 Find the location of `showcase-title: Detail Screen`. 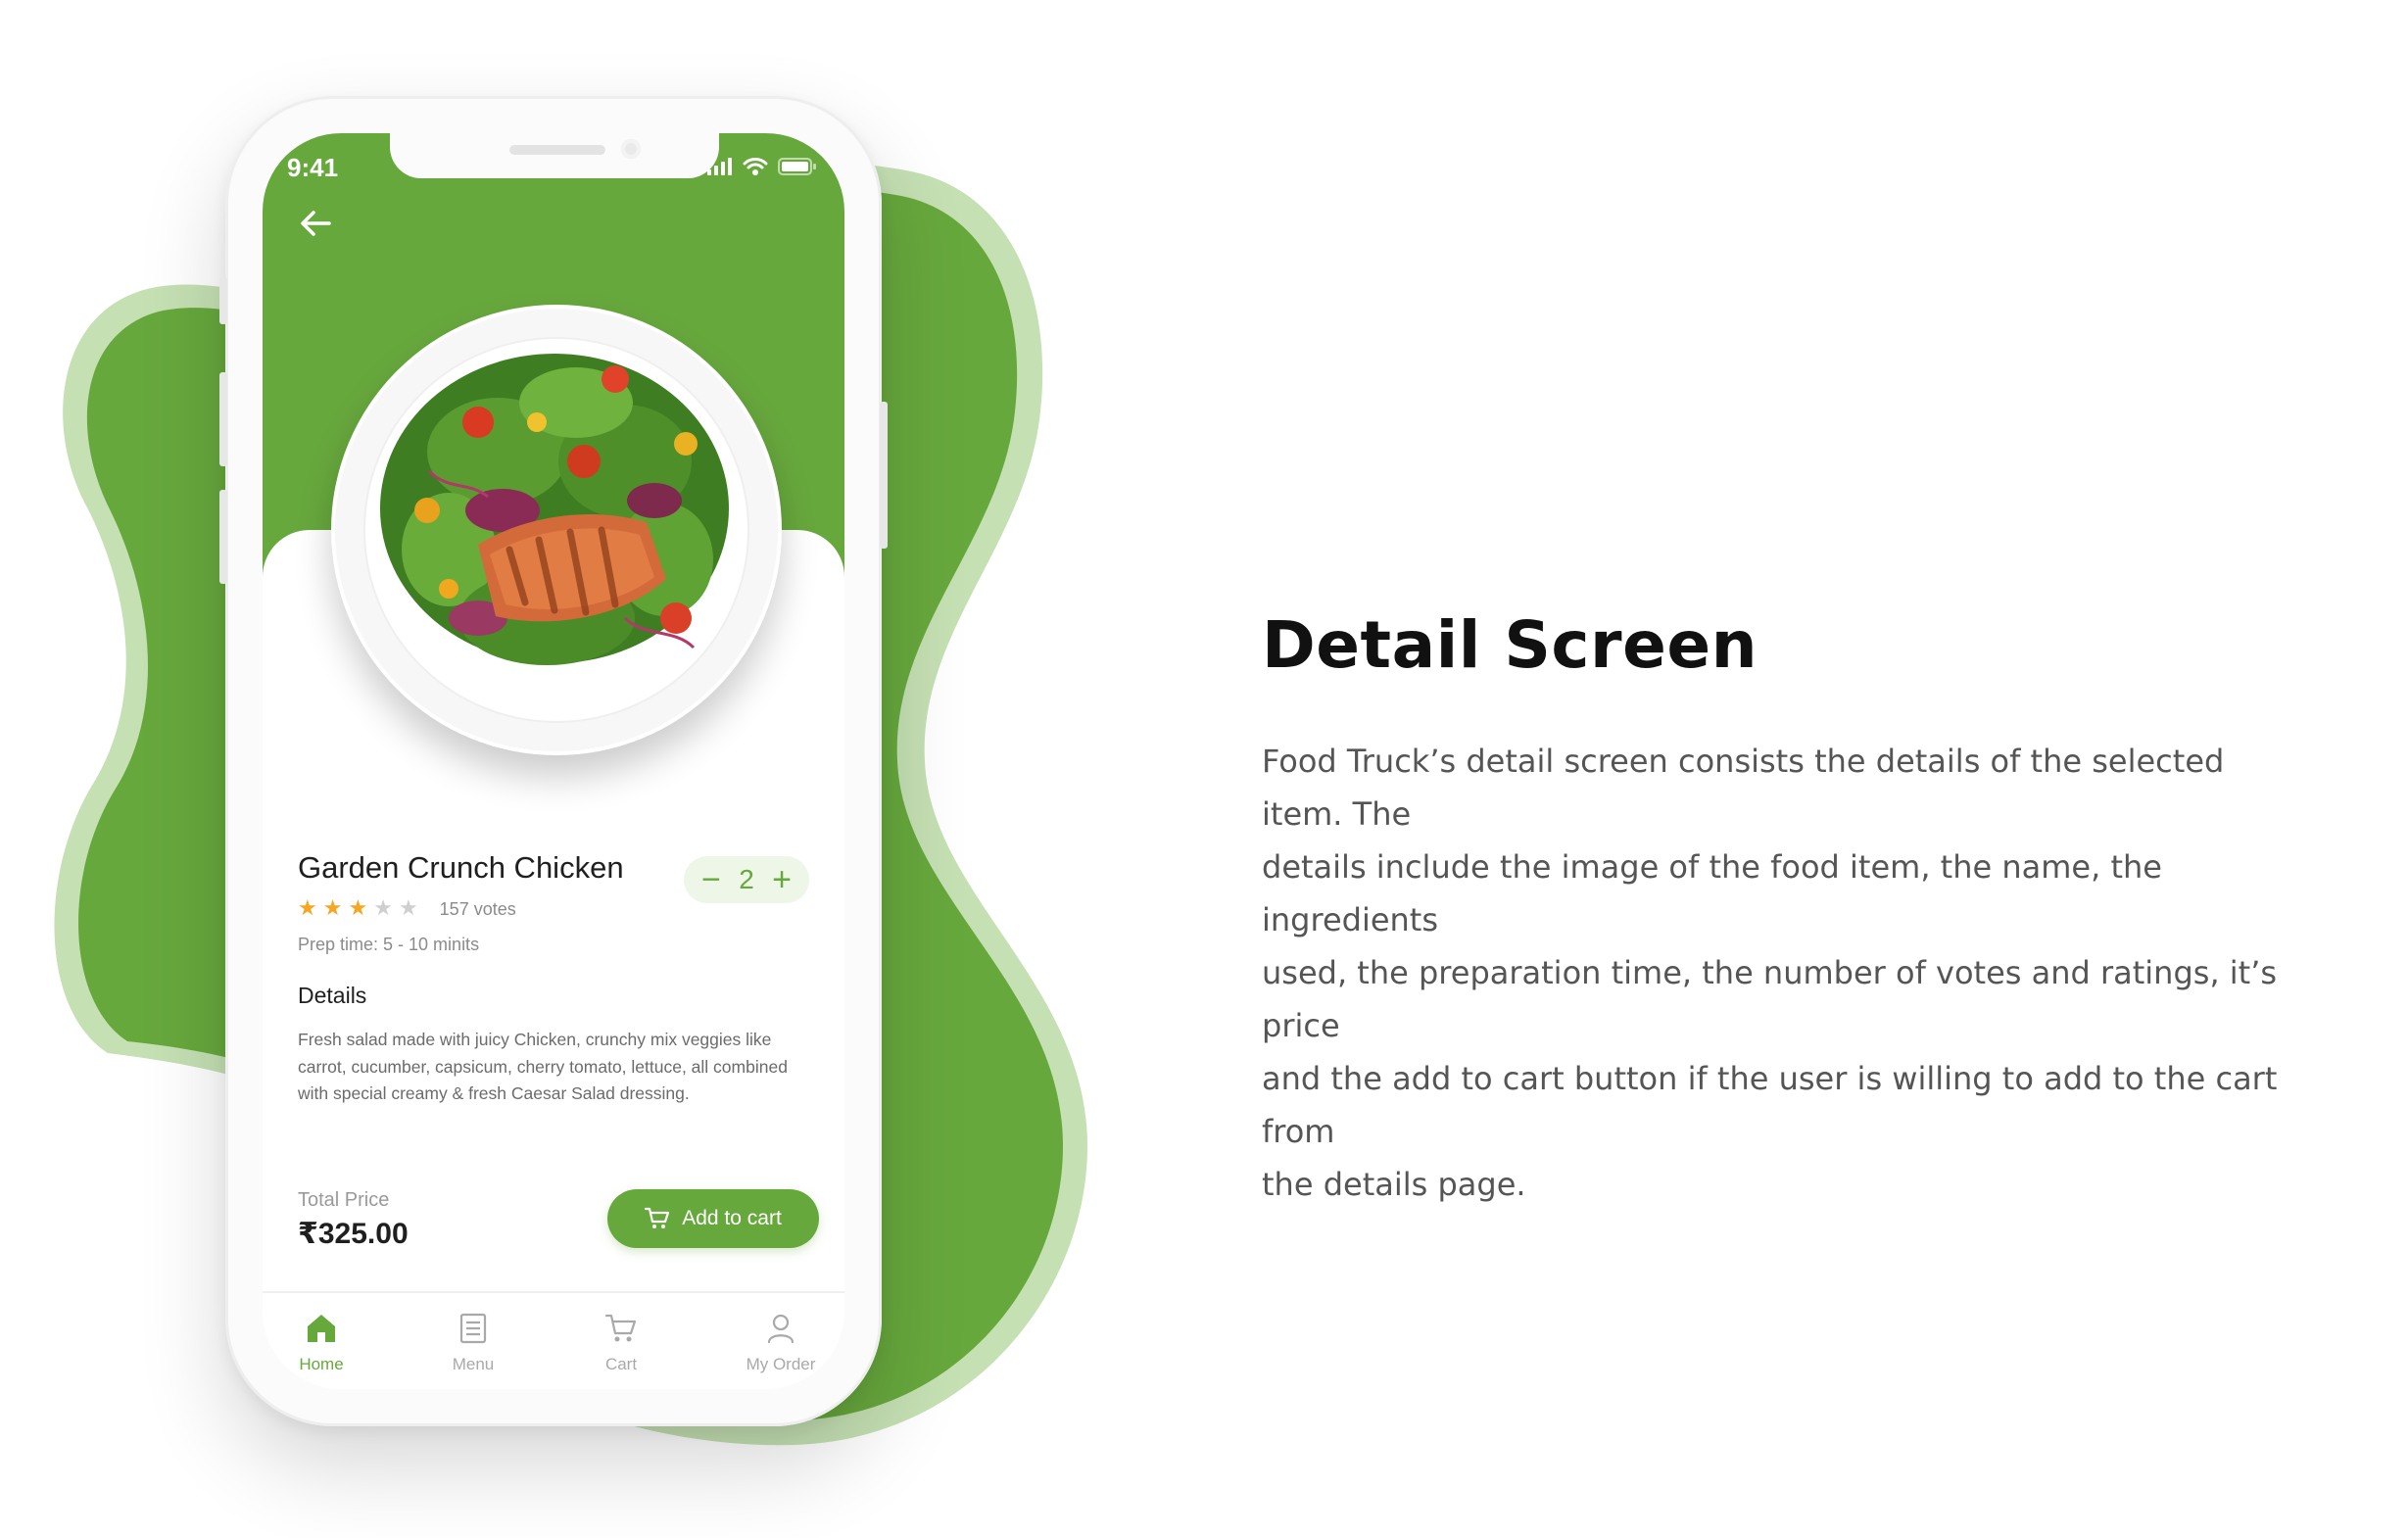

showcase-title: Detail Screen is located at coordinates (1510, 645).